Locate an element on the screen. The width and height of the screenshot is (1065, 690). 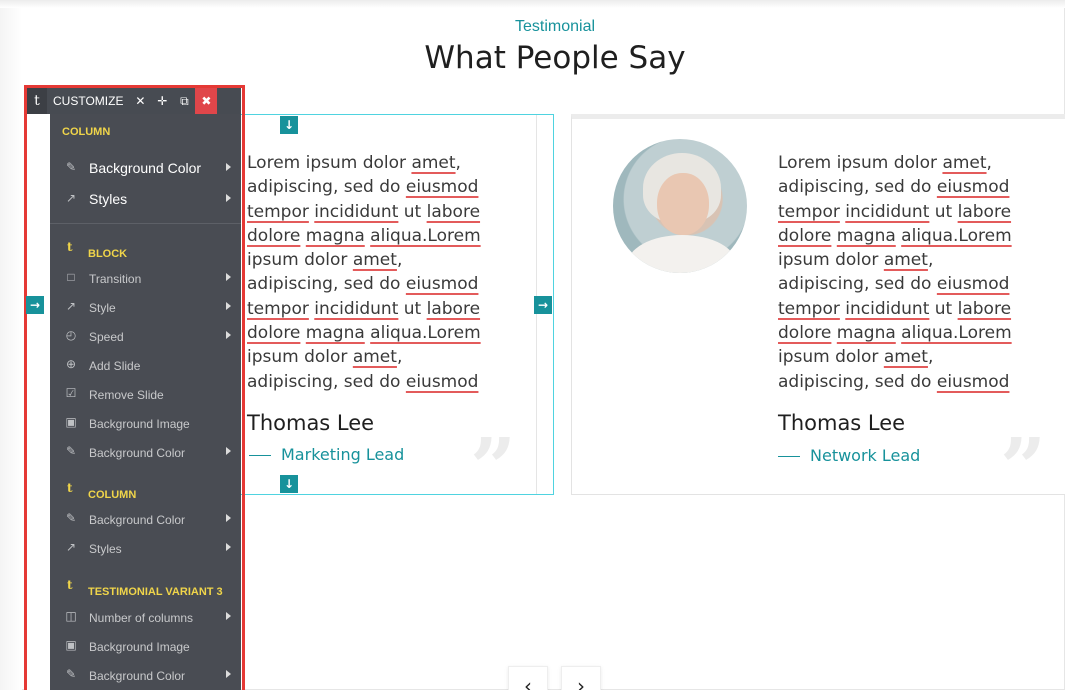
testimonial-role: Network Lead is located at coordinates (849, 455).